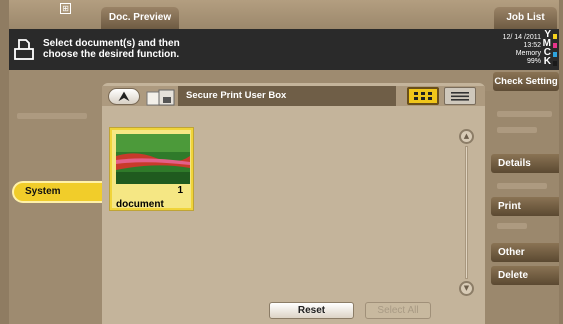 Image resolution: width=563 pixels, height=324 pixels. What do you see at coordinates (547, 61) in the screenshot?
I see `toner-letter-k: K` at bounding box center [547, 61].